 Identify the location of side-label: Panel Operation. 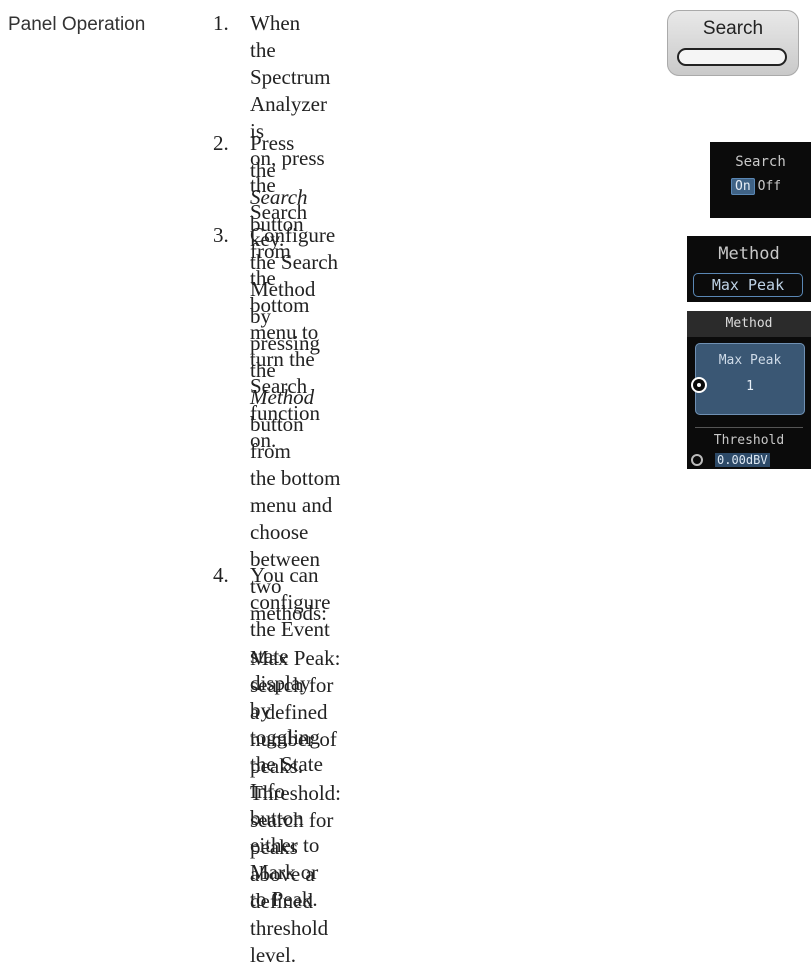
(77, 24).